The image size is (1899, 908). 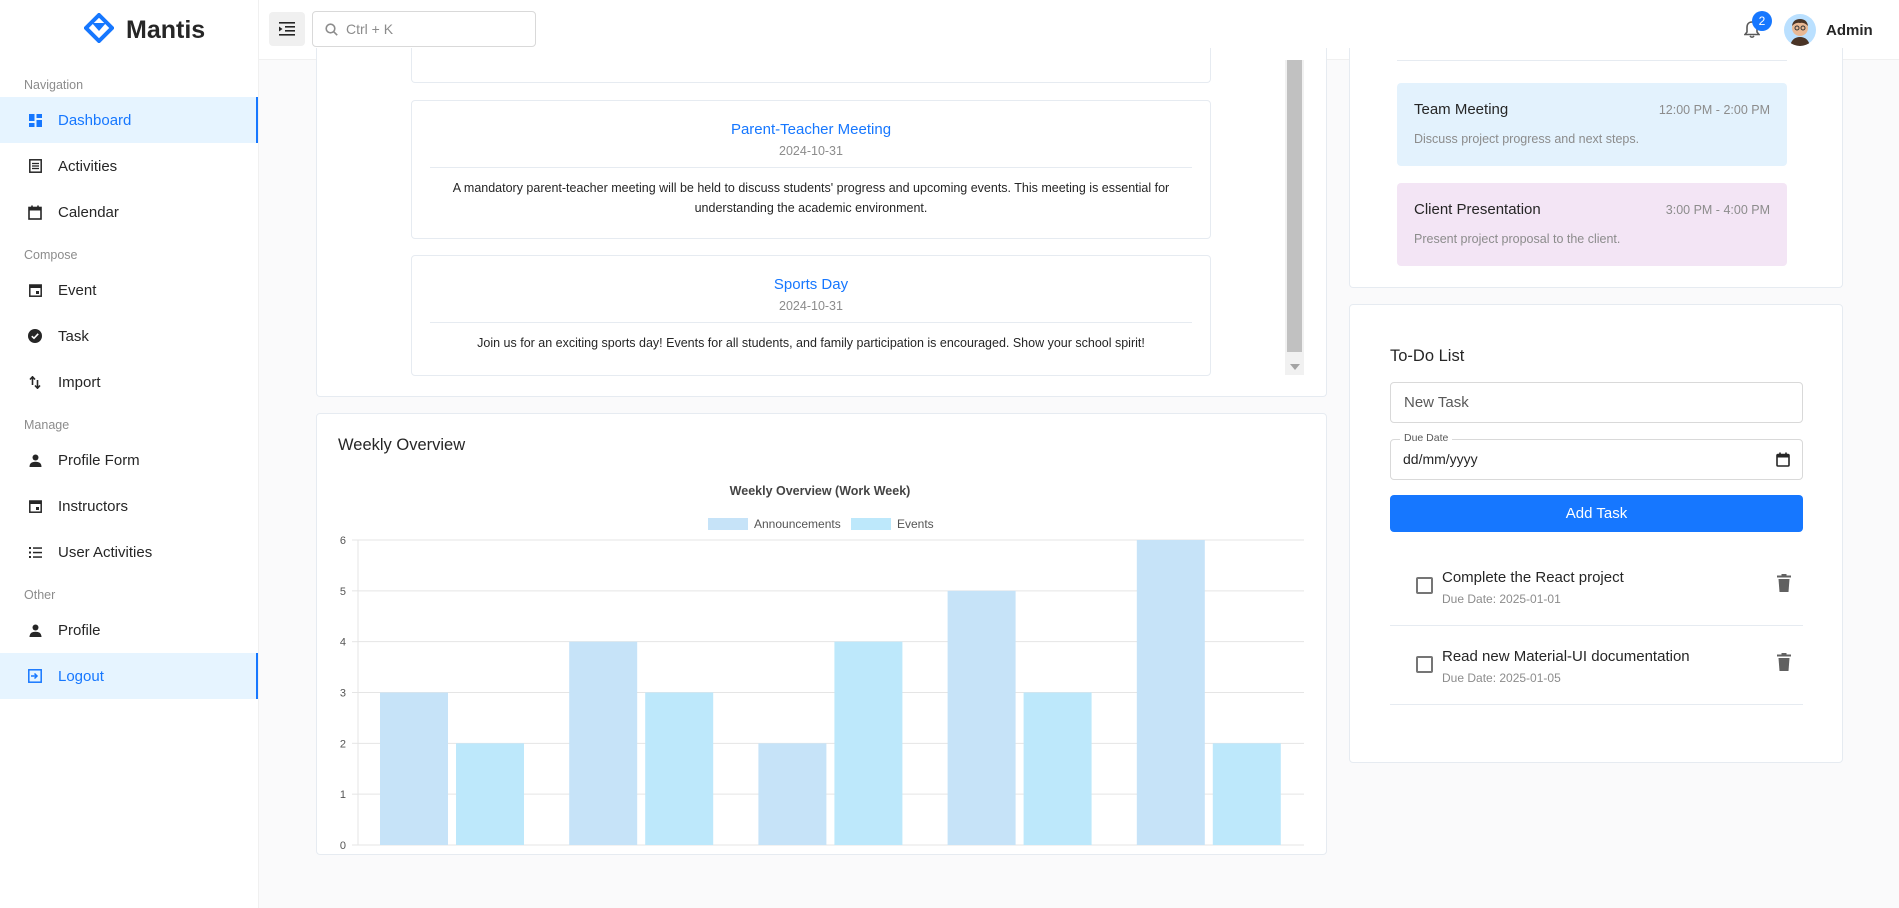 What do you see at coordinates (129, 382) in the screenshot?
I see `sidebar-item-import: Import` at bounding box center [129, 382].